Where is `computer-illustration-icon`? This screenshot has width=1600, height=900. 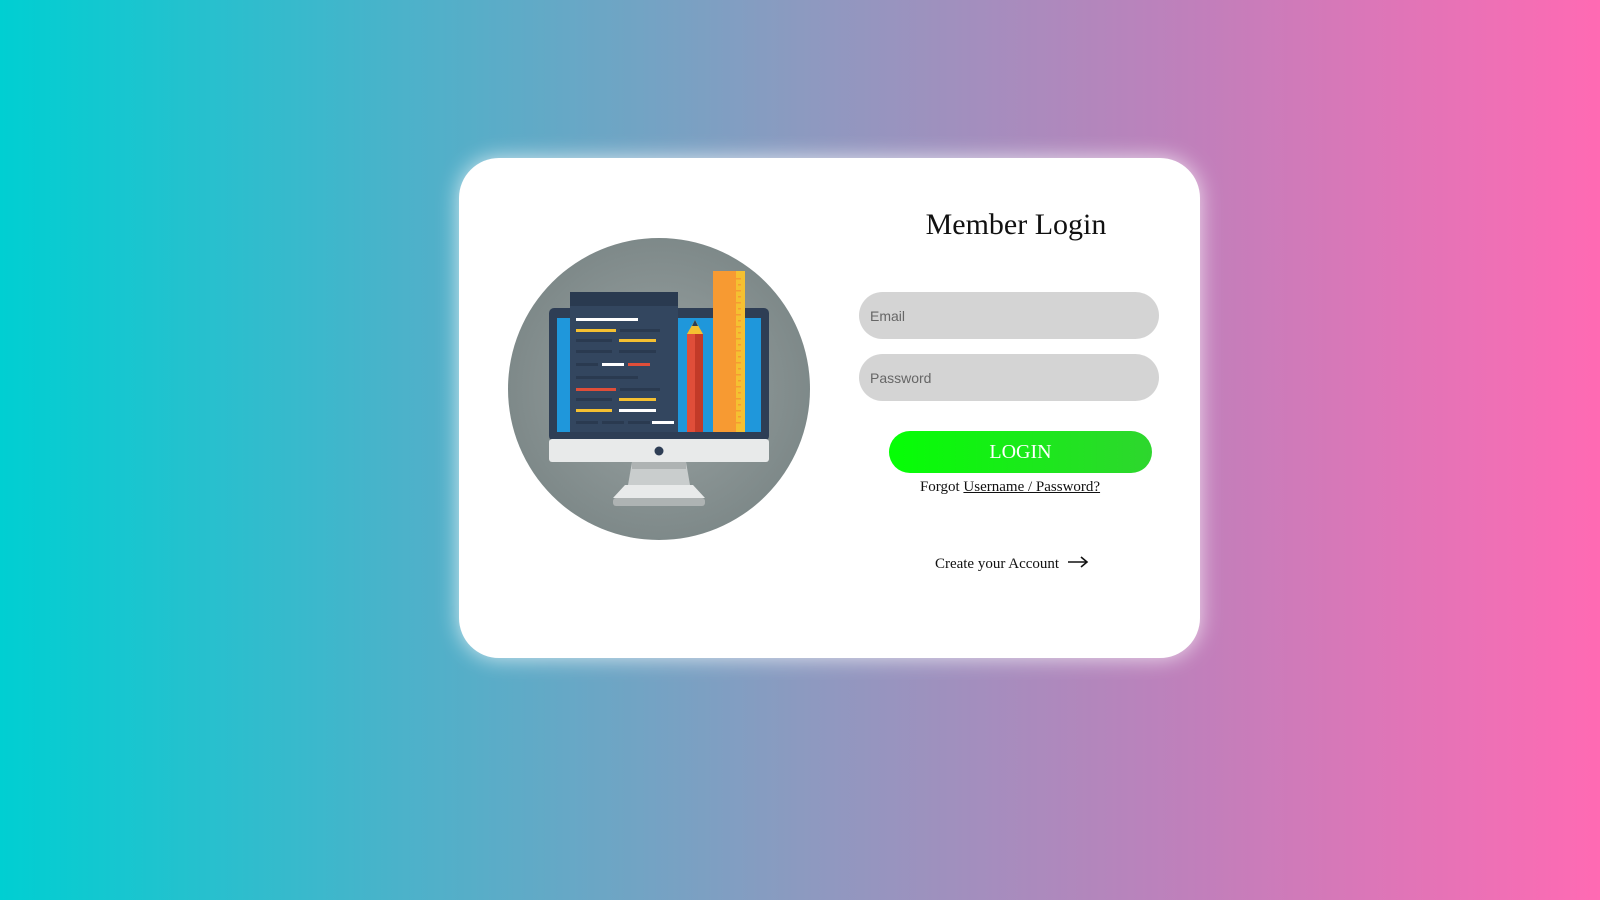
computer-illustration-icon is located at coordinates (659, 389).